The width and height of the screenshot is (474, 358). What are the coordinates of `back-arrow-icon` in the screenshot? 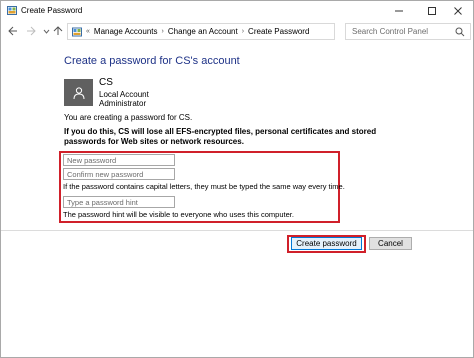 It's located at (12, 31).